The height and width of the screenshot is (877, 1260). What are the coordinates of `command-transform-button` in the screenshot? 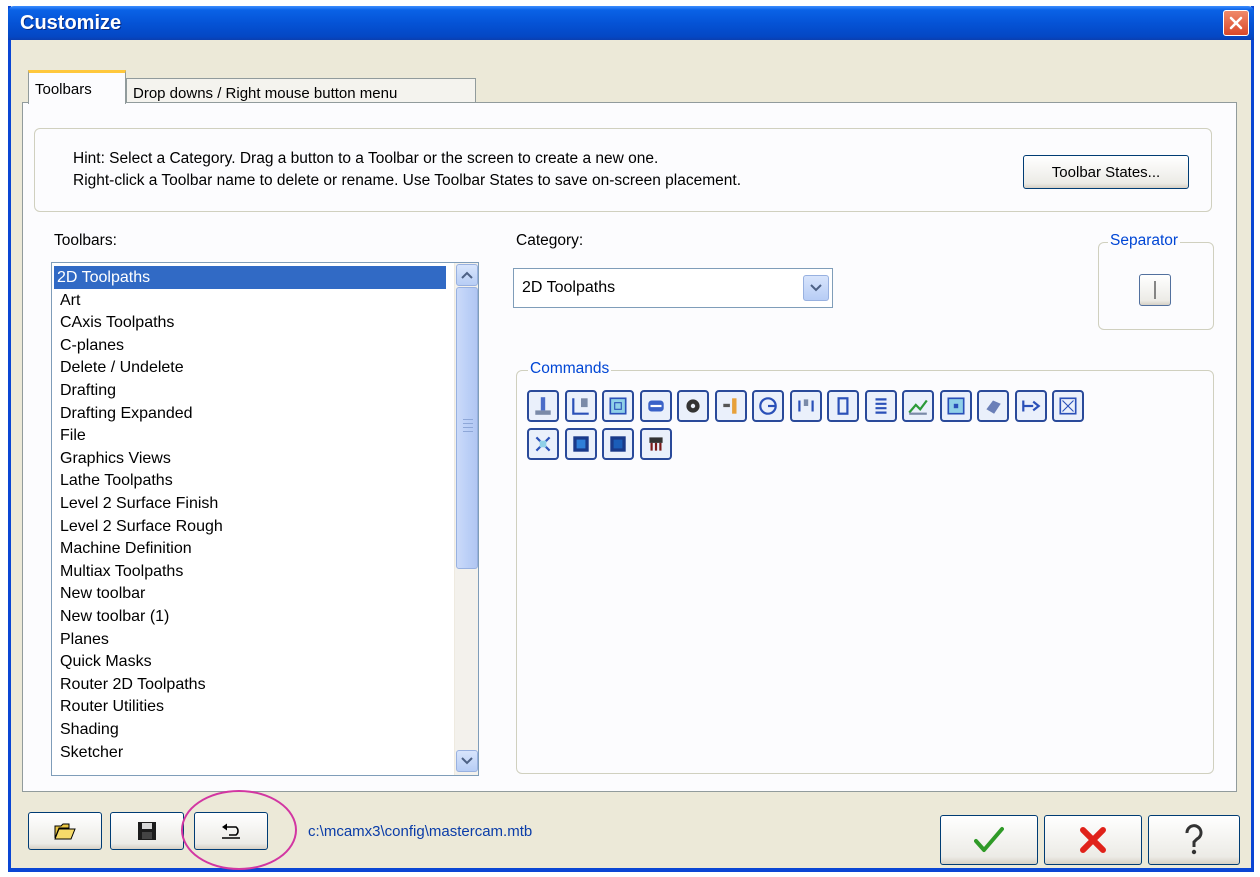 It's located at (805, 406).